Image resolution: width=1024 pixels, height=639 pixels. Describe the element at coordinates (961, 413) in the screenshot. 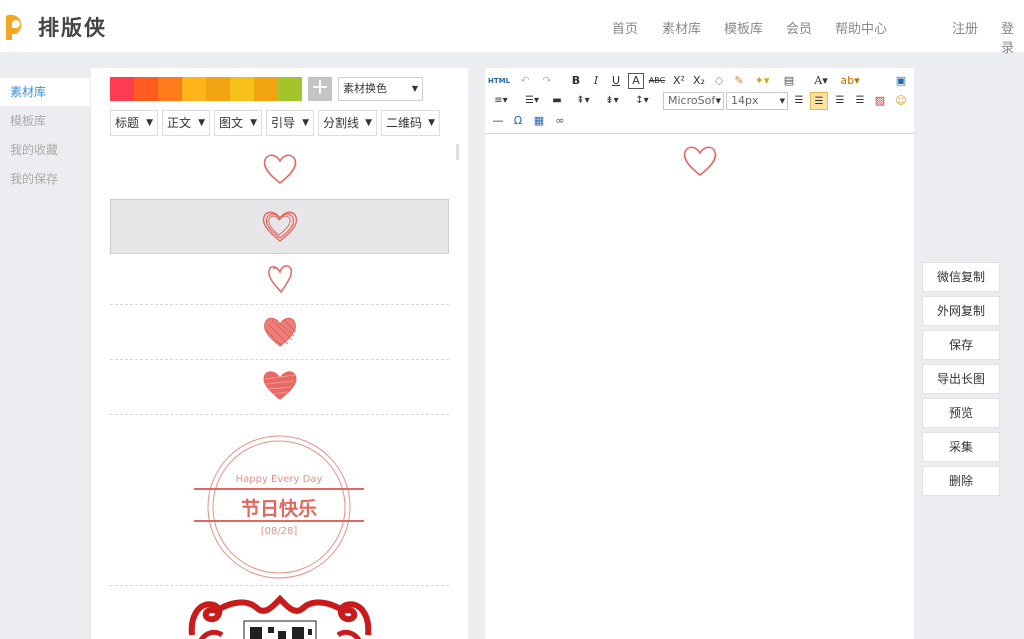

I see `preview-button: 预览` at that location.